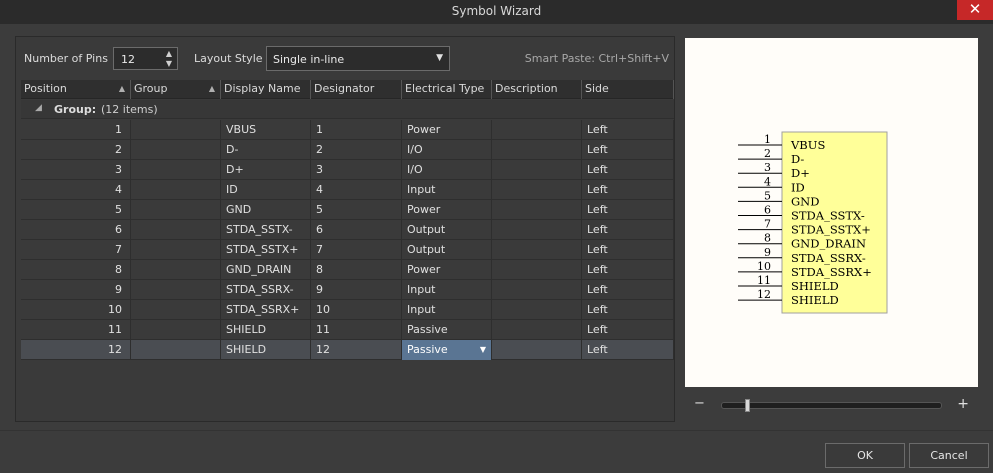  What do you see at coordinates (266, 150) in the screenshot?
I see `cell-name: D-` at bounding box center [266, 150].